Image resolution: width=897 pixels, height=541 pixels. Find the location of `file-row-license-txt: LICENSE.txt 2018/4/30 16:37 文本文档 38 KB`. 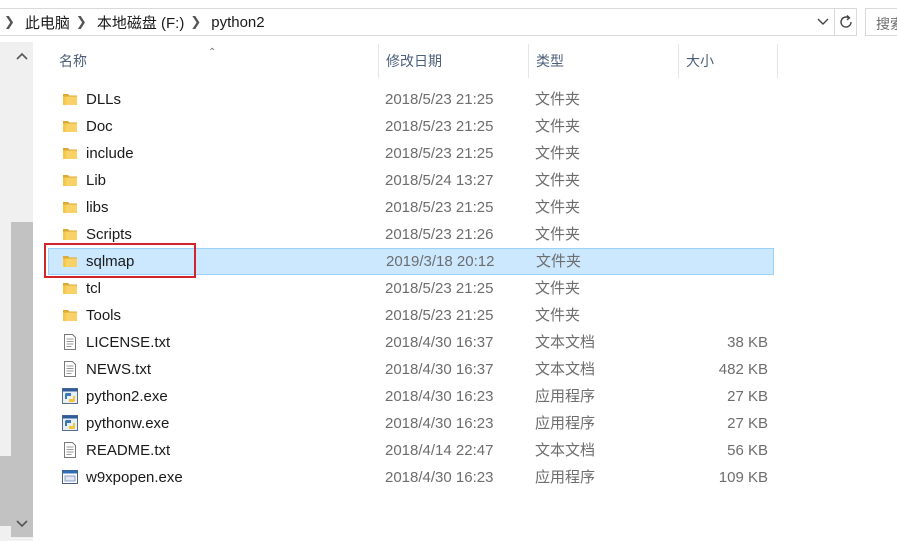

file-row-license-txt: LICENSE.txt 2018/4/30 16:37 文本文档 38 KB is located at coordinates (411, 342).